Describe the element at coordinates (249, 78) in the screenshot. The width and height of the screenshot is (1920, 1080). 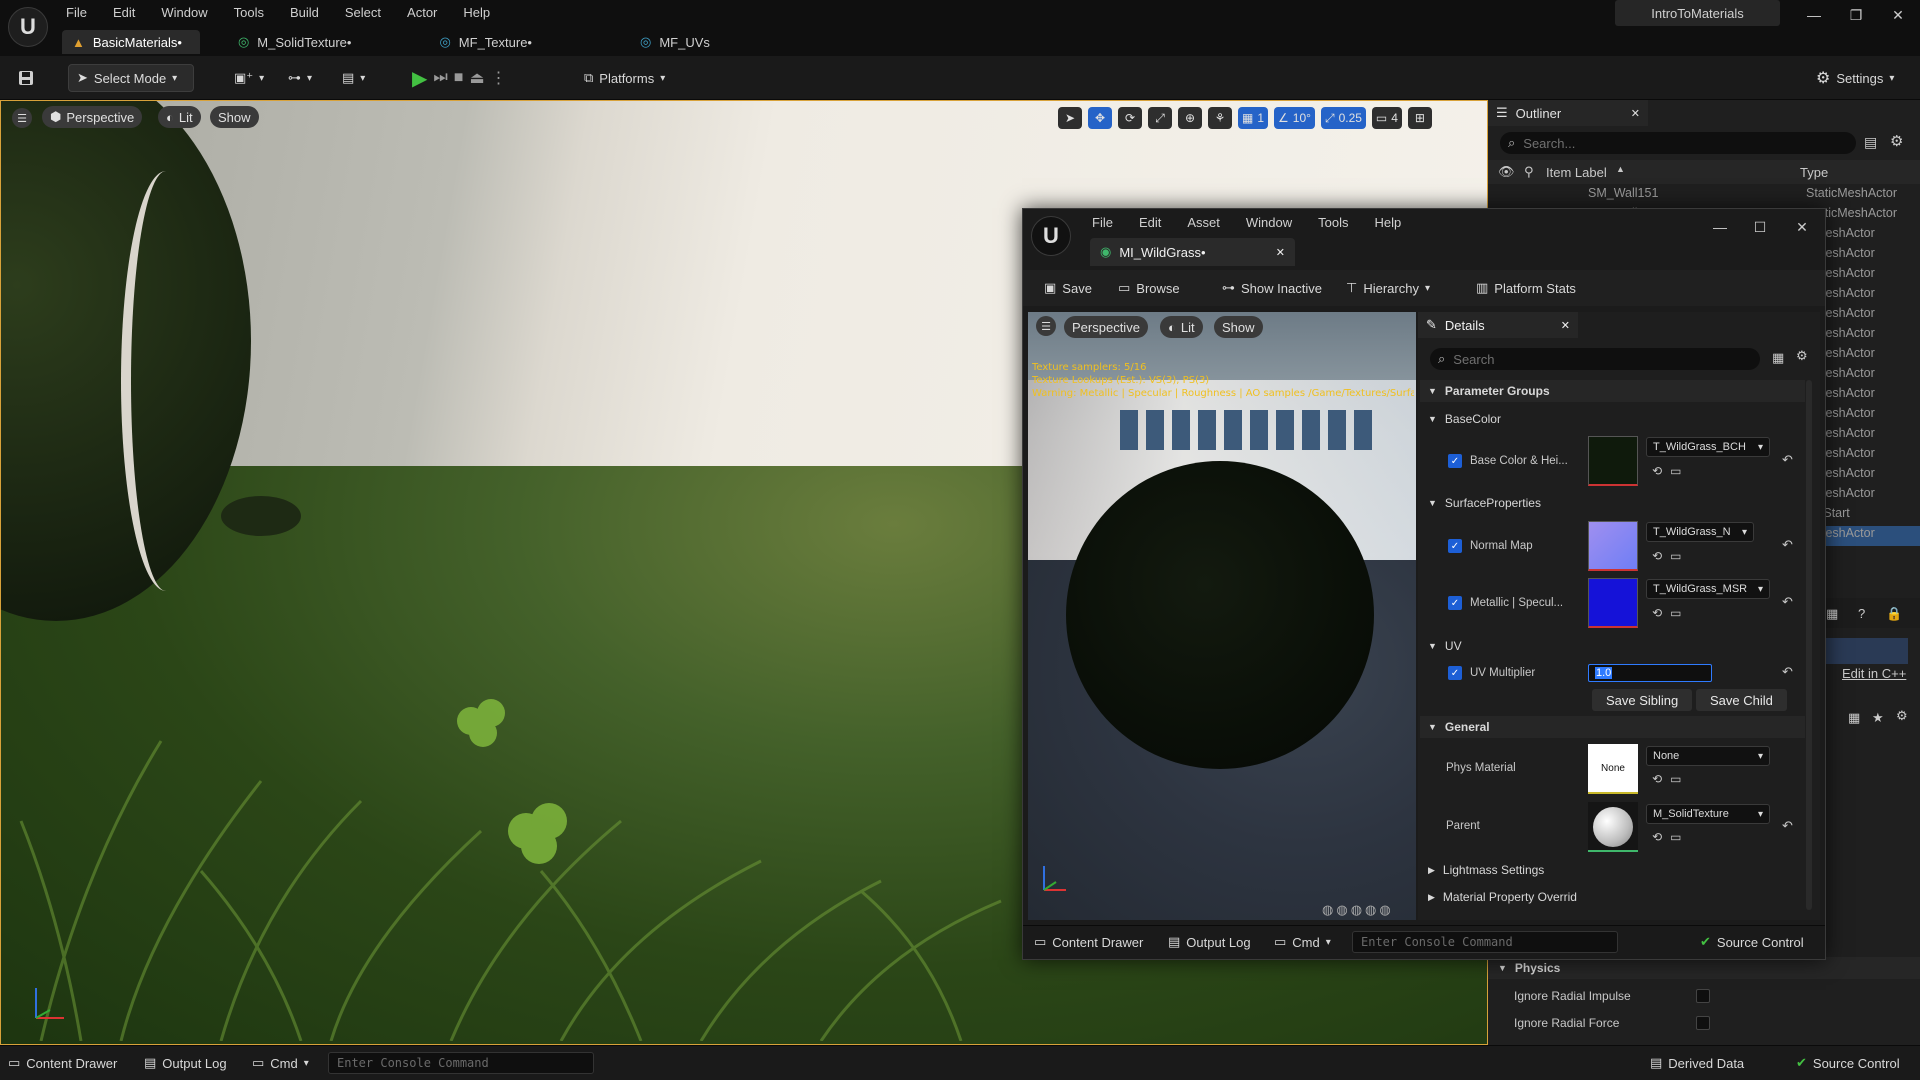
I see `add-actor-button: ▣⁺ ▾` at that location.